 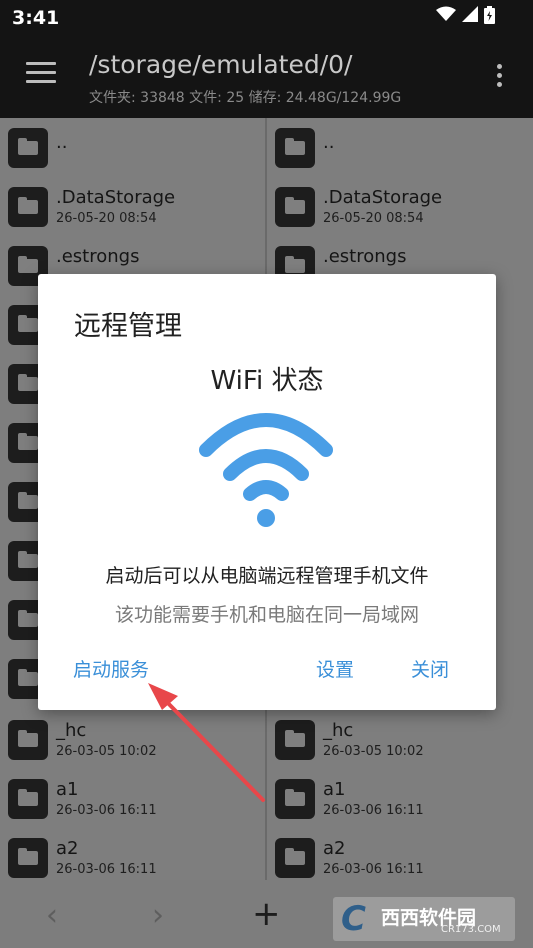 What do you see at coordinates (266, 914) in the screenshot?
I see `add-icon: +` at bounding box center [266, 914].